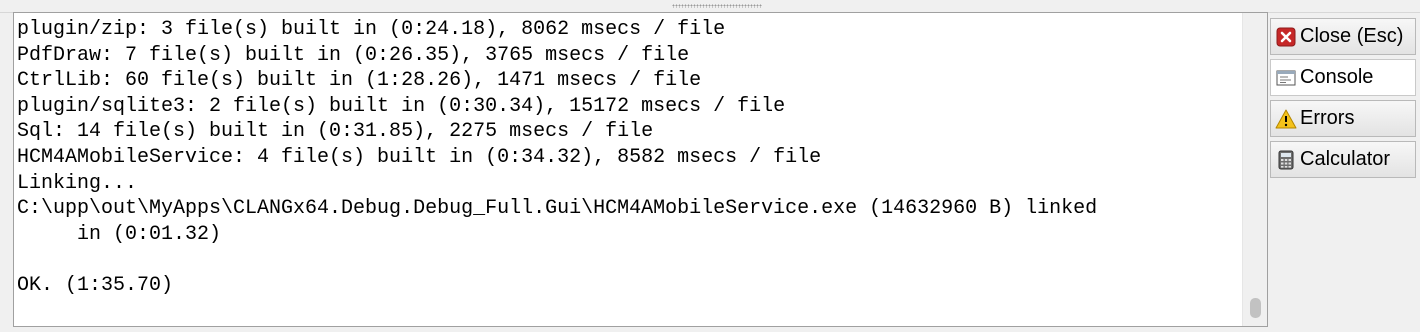 Image resolution: width=1420 pixels, height=332 pixels. I want to click on tab-errors: Errors, so click(1343, 118).